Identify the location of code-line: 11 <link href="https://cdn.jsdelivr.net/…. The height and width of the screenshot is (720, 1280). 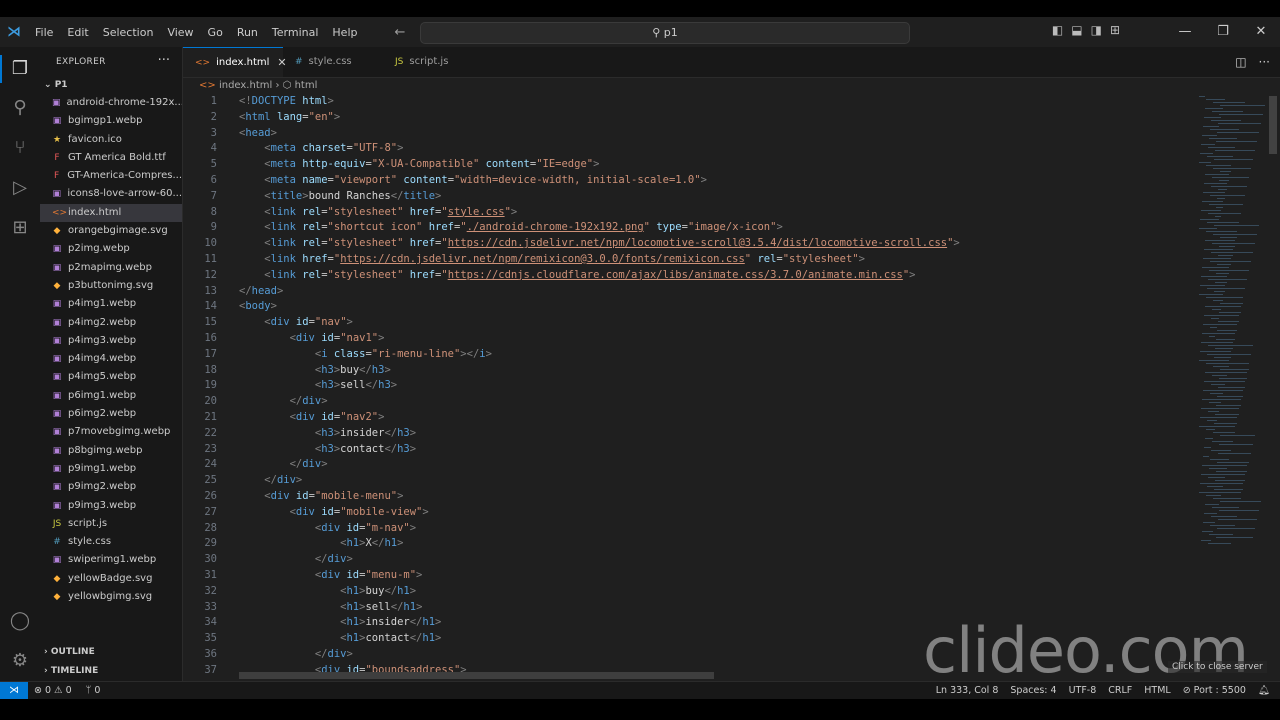
(571, 260).